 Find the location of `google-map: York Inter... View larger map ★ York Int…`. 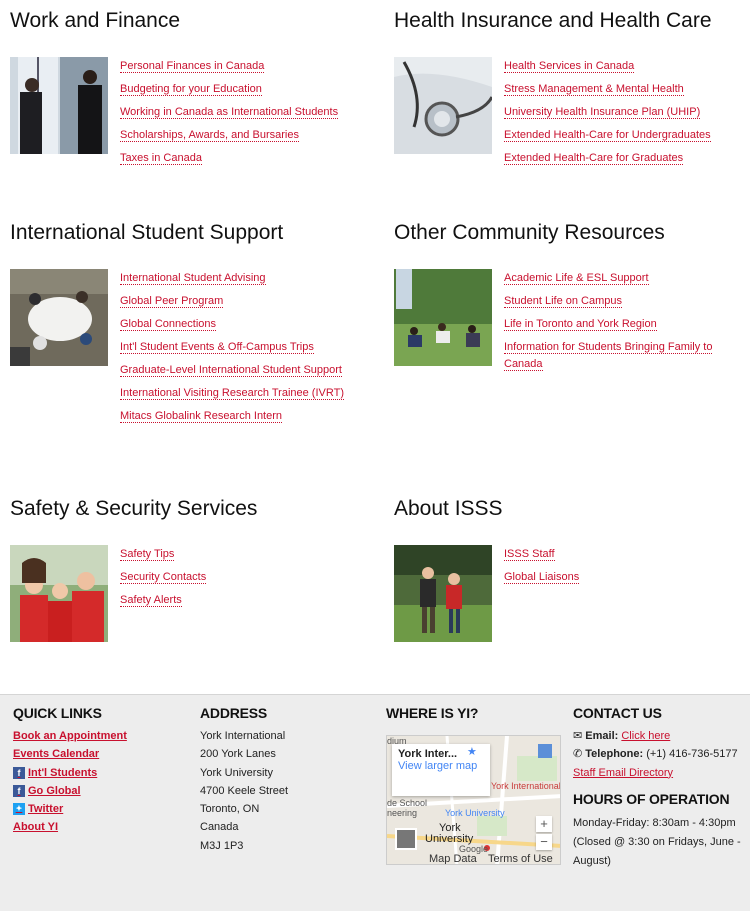

google-map: York Inter... View larger map ★ York Int… is located at coordinates (473, 800).